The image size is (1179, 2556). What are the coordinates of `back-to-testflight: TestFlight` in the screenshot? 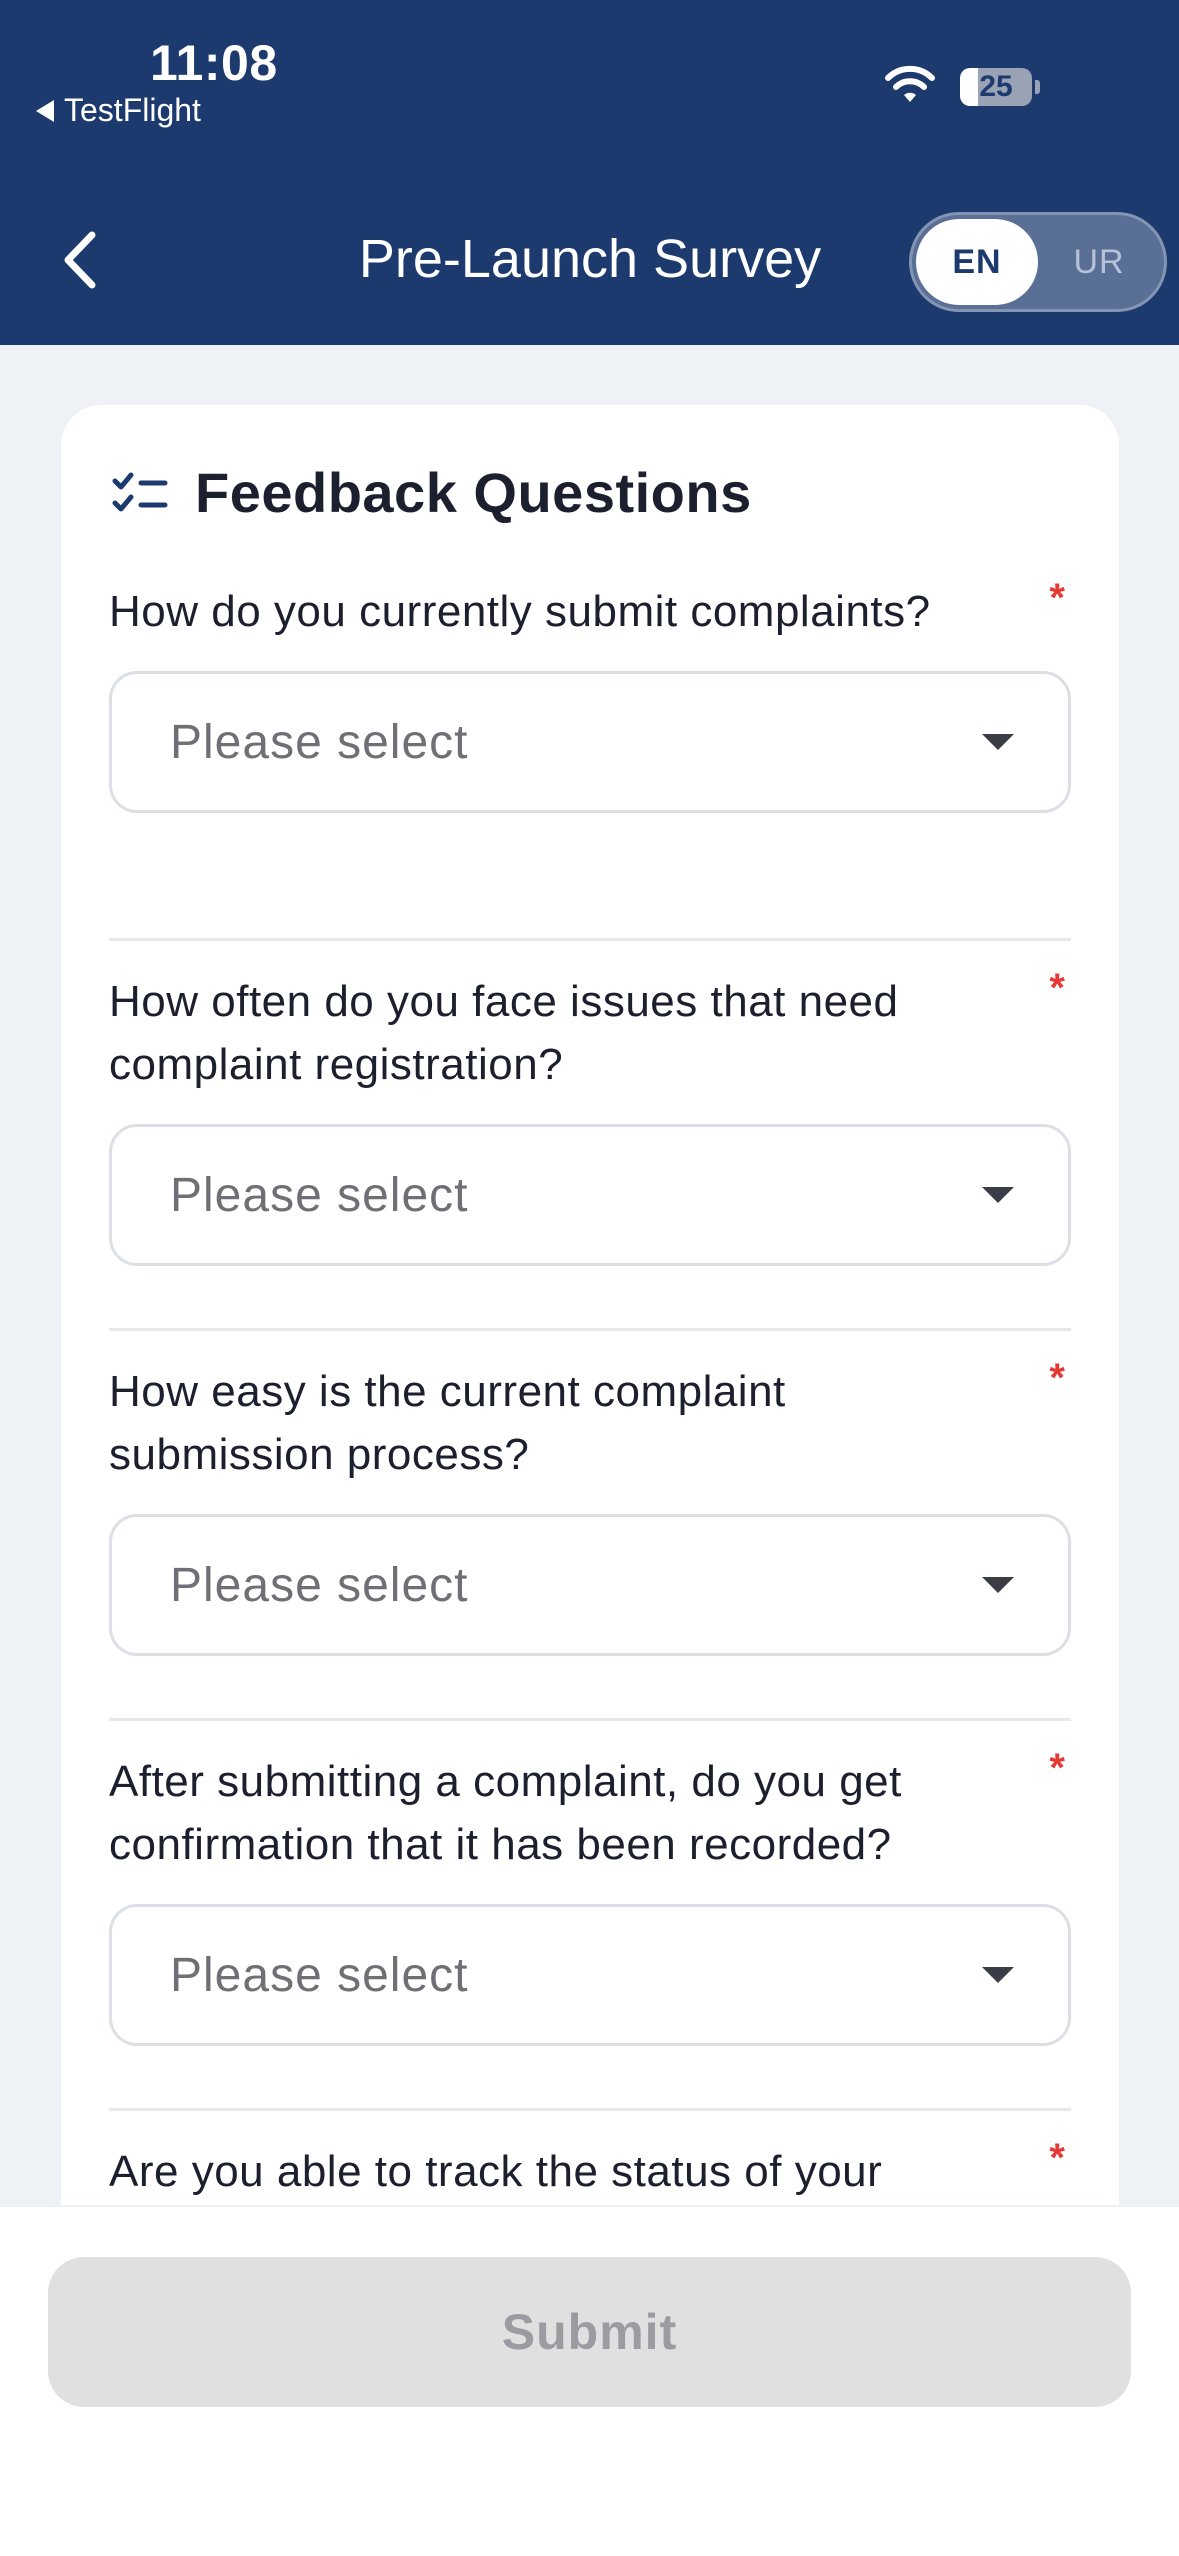 It's located at (118, 110).